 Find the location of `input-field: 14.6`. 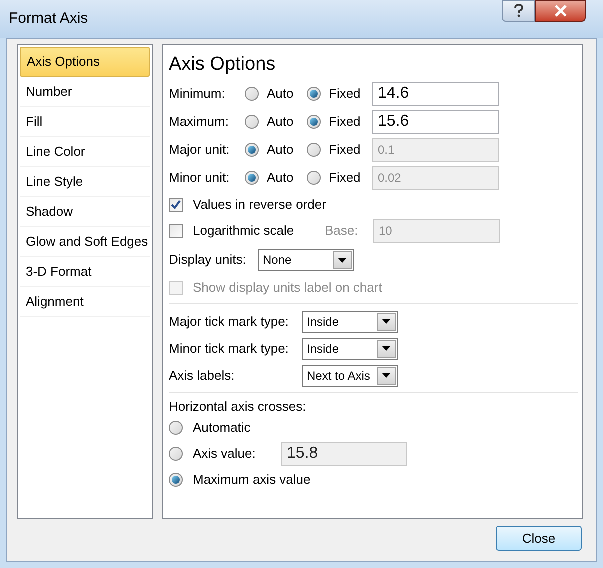

input-field: 14.6 is located at coordinates (435, 94).